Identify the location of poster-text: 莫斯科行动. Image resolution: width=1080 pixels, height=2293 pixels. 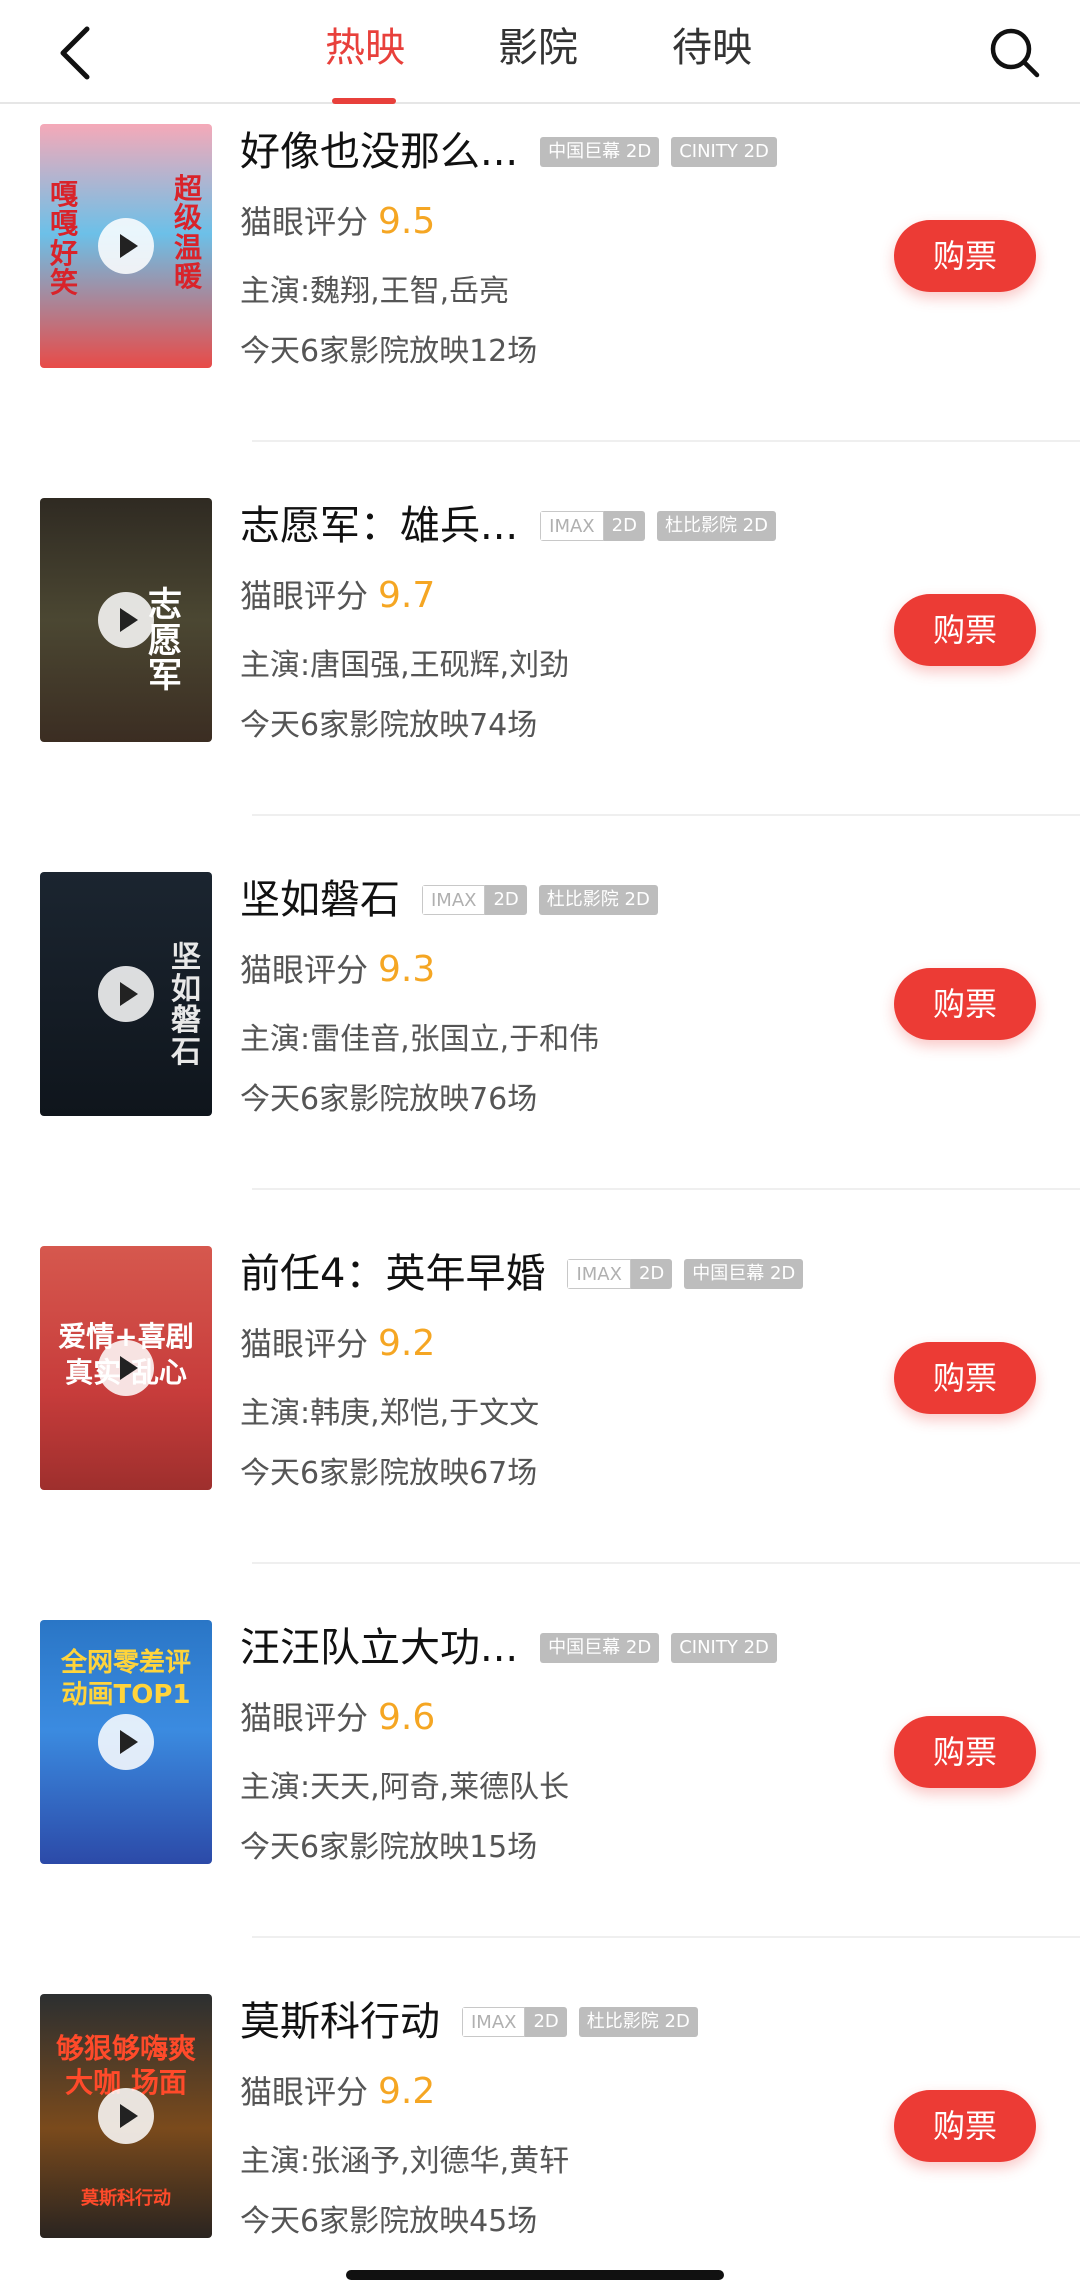
(126, 2198).